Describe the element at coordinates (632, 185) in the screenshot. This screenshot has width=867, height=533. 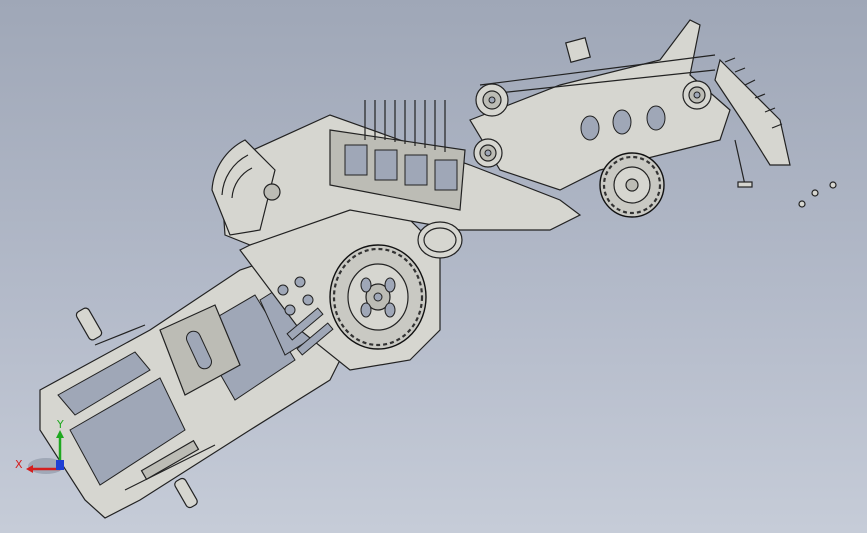
I see `front-wheel` at that location.